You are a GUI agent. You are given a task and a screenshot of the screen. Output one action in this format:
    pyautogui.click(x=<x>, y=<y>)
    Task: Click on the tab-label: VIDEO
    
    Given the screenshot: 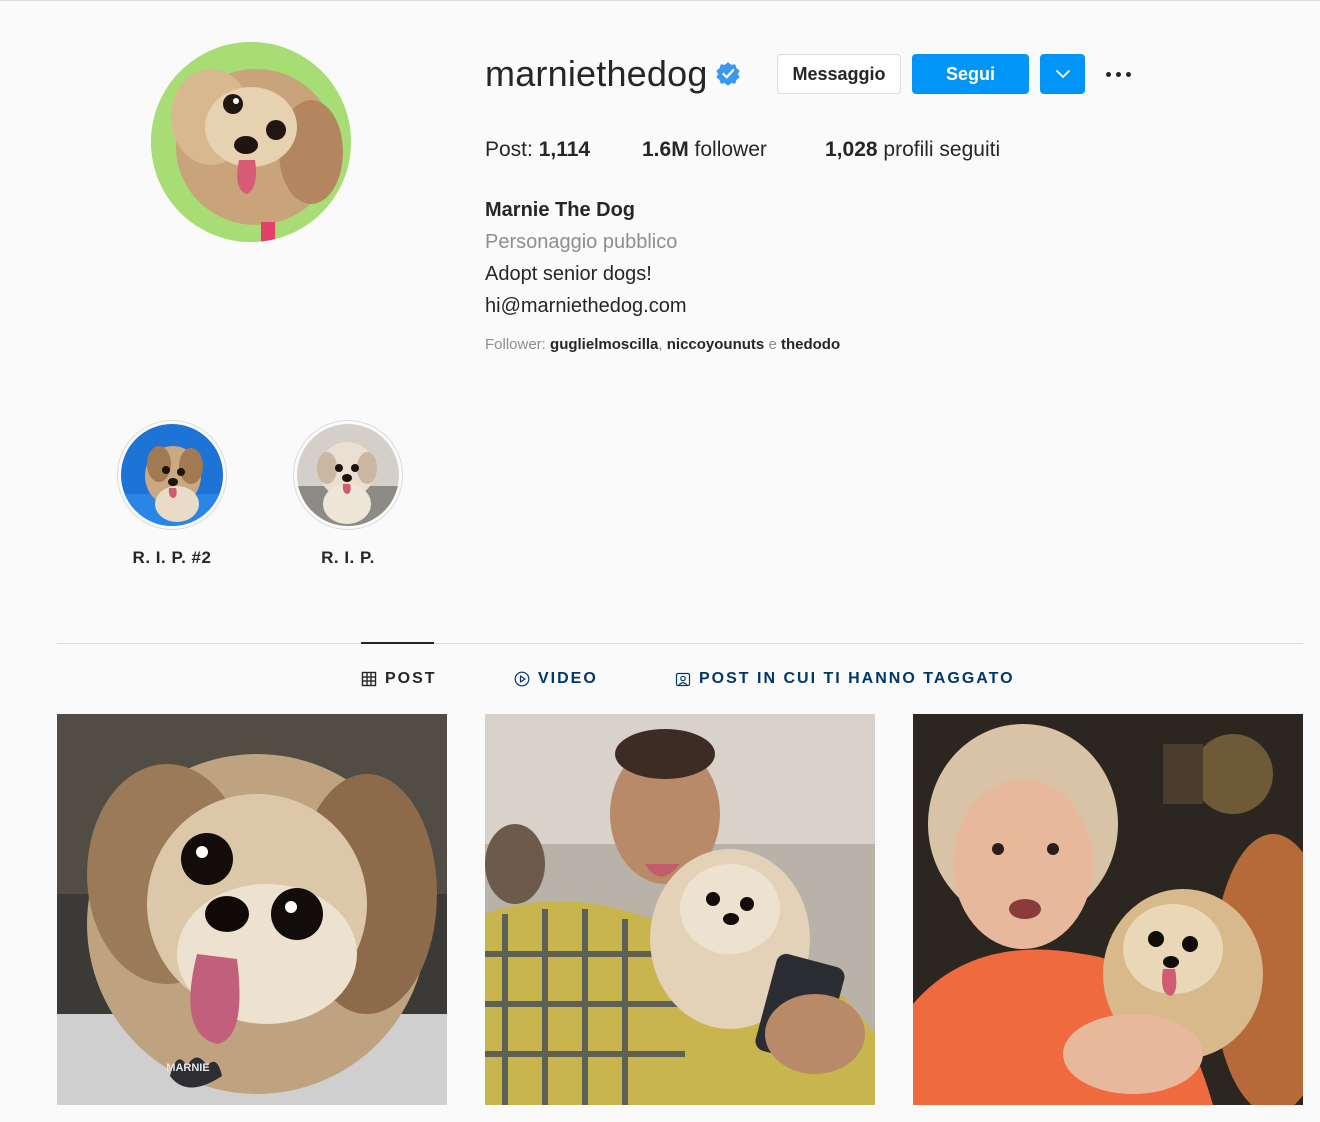 What is the action you would take?
    pyautogui.click(x=568, y=678)
    